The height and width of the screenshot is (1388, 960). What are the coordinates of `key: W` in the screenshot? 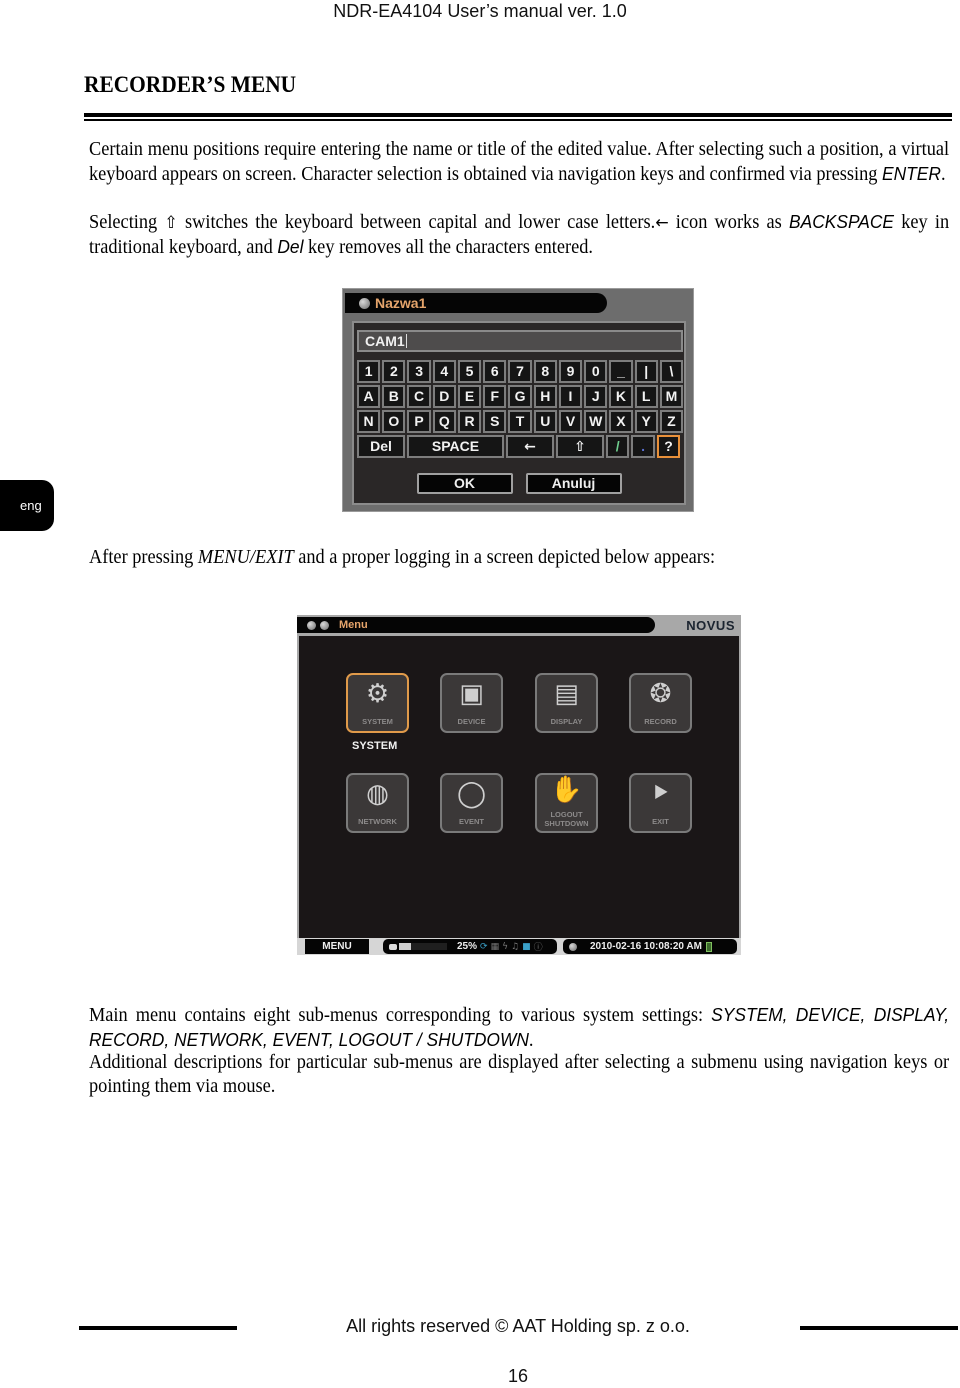 It's located at (596, 421).